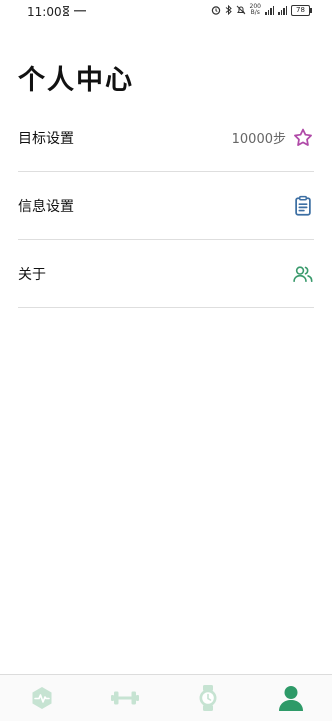  What do you see at coordinates (166, 13) in the screenshot?
I see `status-bar: 11:00 200 B/s 78` at bounding box center [166, 13].